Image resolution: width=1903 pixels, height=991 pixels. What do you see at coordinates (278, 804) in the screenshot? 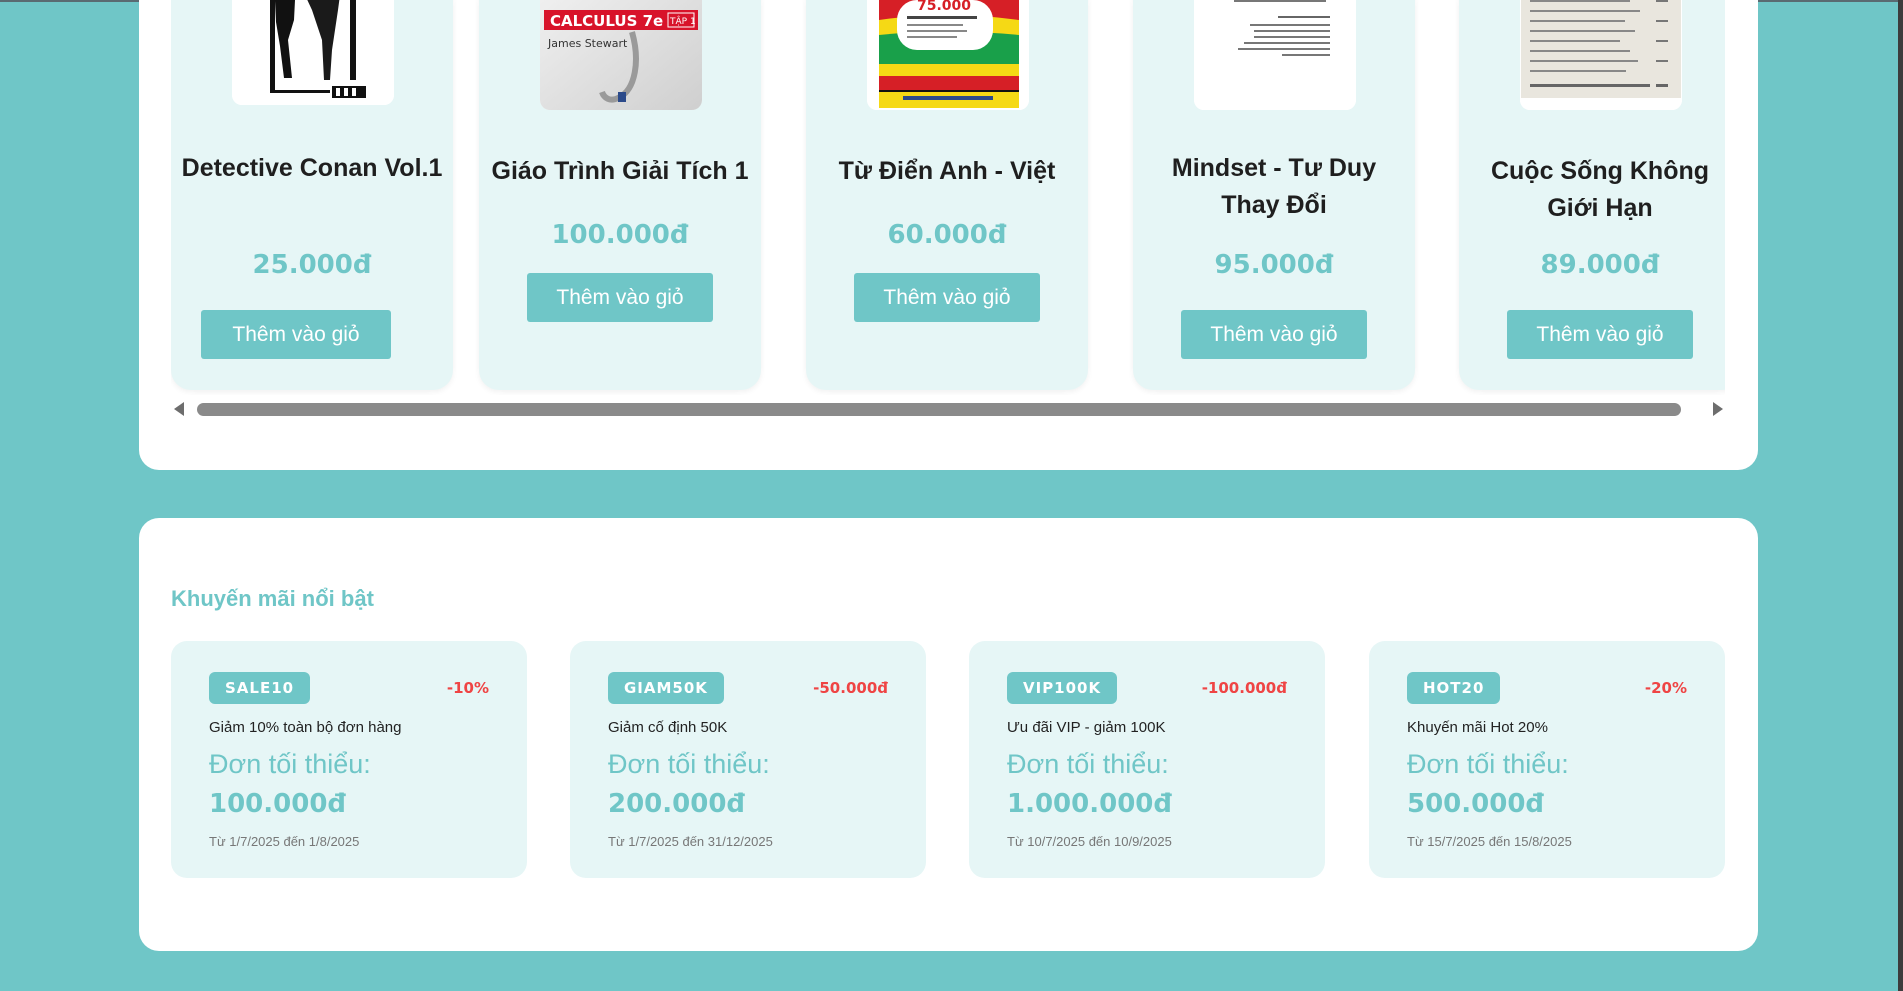
I see `promo-min-order-value: 100.000đ` at bounding box center [278, 804].